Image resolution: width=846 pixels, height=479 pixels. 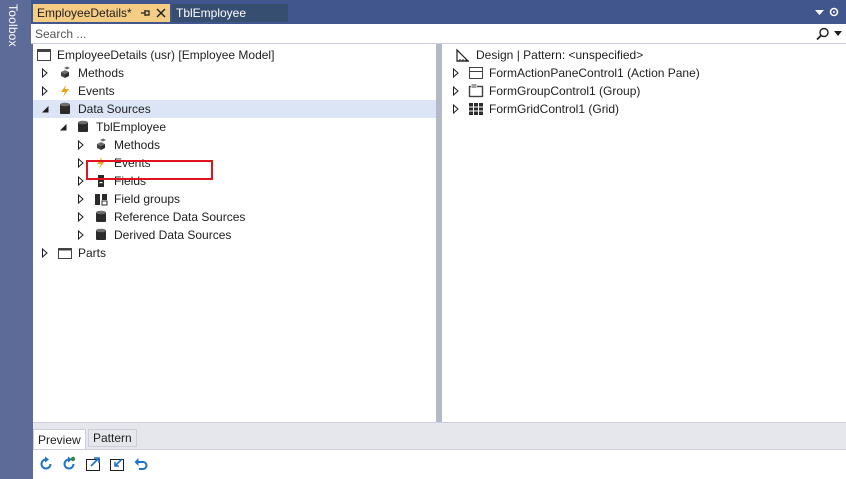 What do you see at coordinates (554, 109) in the screenshot?
I see `tree-label: FormGridControl1 (Grid)` at bounding box center [554, 109].